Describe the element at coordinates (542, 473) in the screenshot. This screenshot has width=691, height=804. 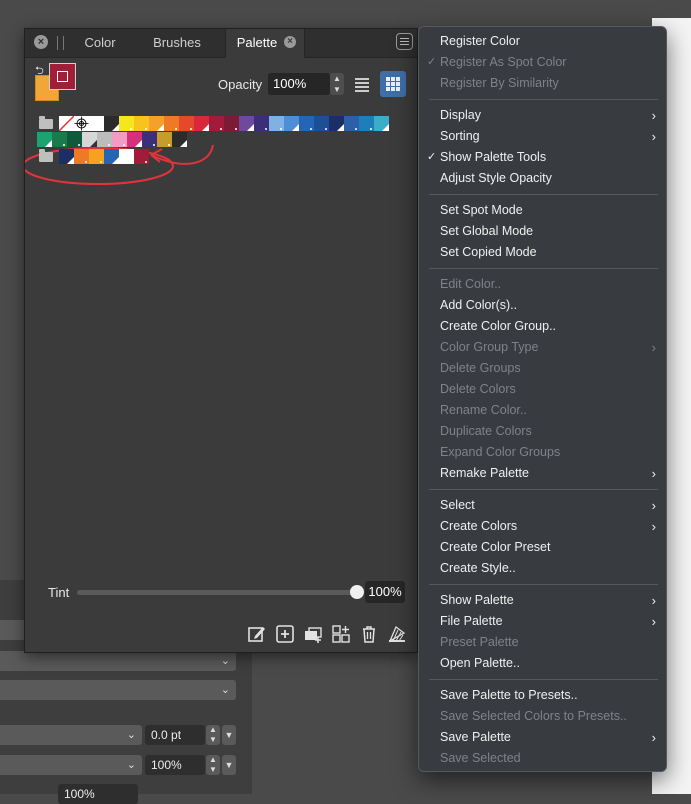
I see `menu-item-remake-palette: Remake Palette ›` at that location.